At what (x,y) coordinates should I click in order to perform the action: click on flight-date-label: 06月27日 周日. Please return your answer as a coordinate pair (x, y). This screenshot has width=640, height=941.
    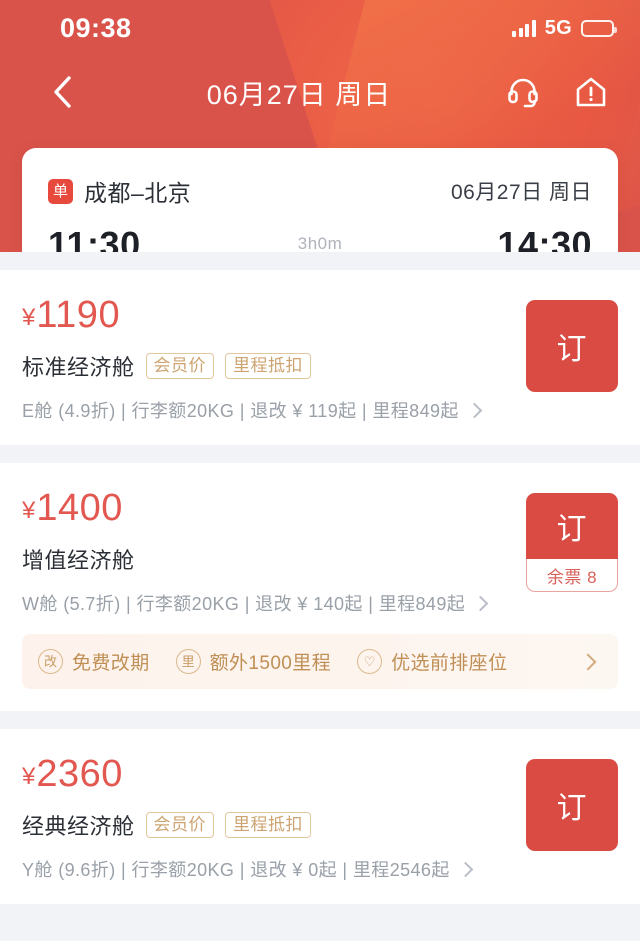
    Looking at the image, I should click on (521, 192).